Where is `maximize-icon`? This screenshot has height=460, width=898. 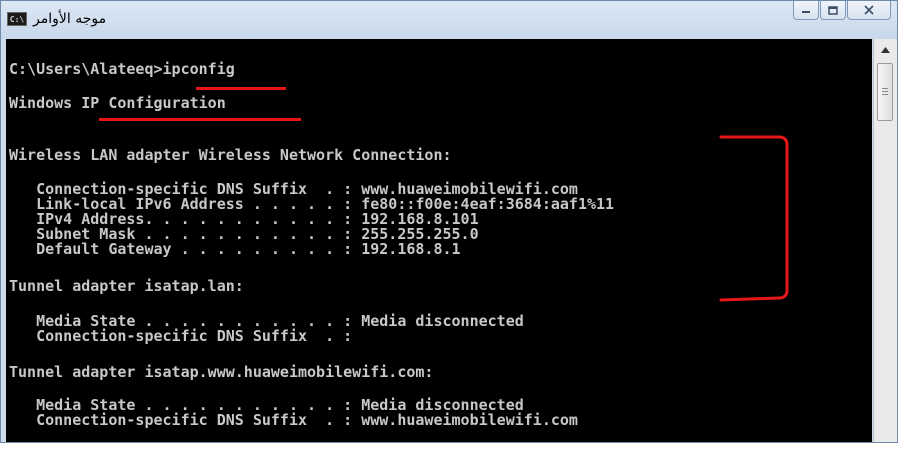 maximize-icon is located at coordinates (833, 10).